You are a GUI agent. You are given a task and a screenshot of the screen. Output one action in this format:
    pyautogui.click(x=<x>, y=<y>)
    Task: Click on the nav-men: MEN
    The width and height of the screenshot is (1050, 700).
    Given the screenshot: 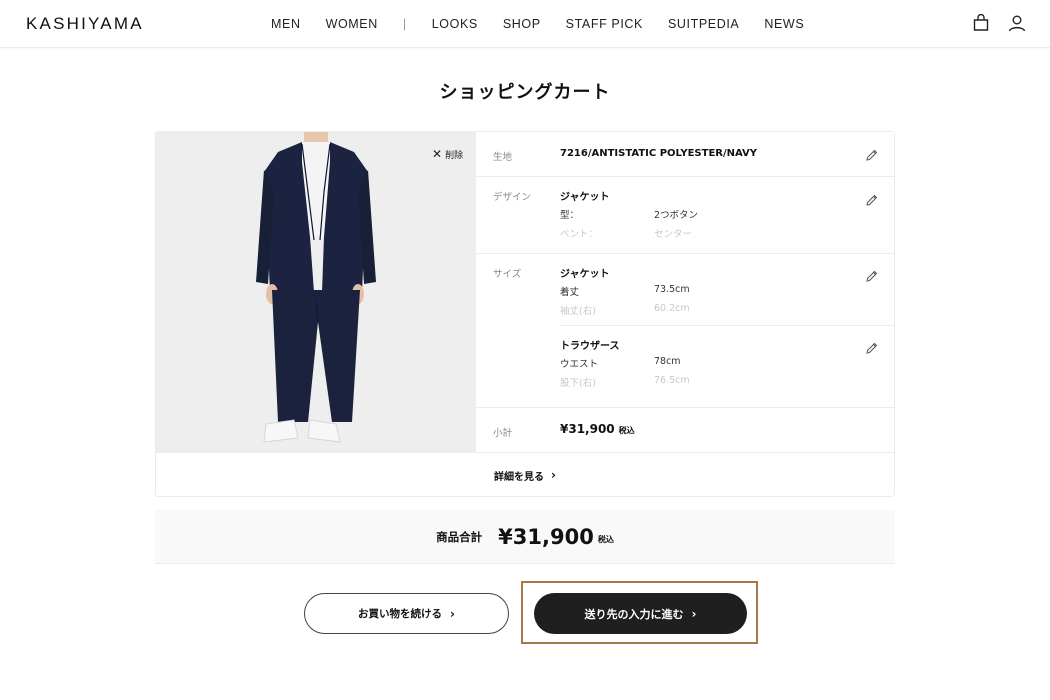 What is the action you would take?
    pyautogui.click(x=286, y=24)
    